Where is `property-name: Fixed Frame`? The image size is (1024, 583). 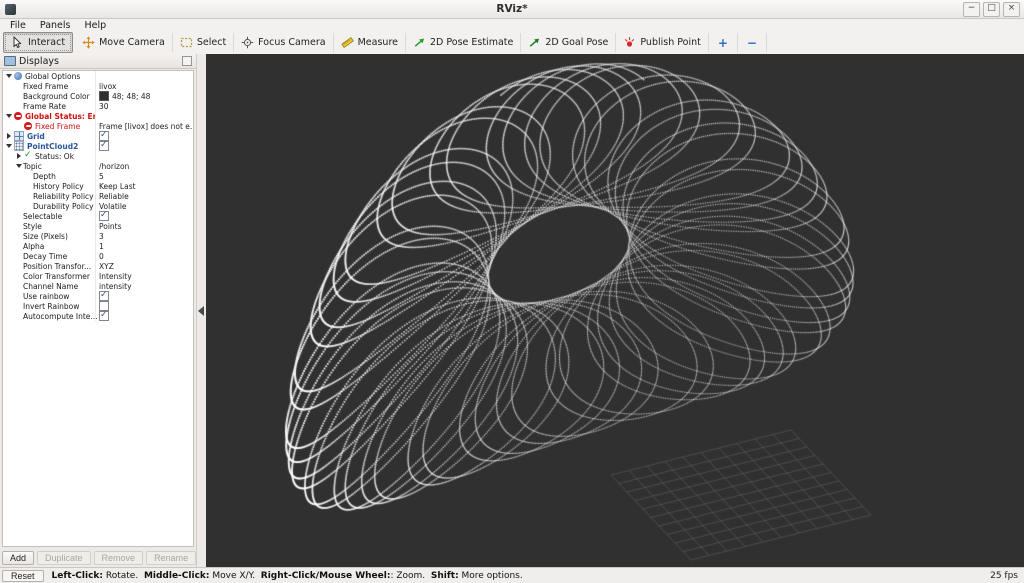
property-name: Fixed Frame is located at coordinates (58, 126).